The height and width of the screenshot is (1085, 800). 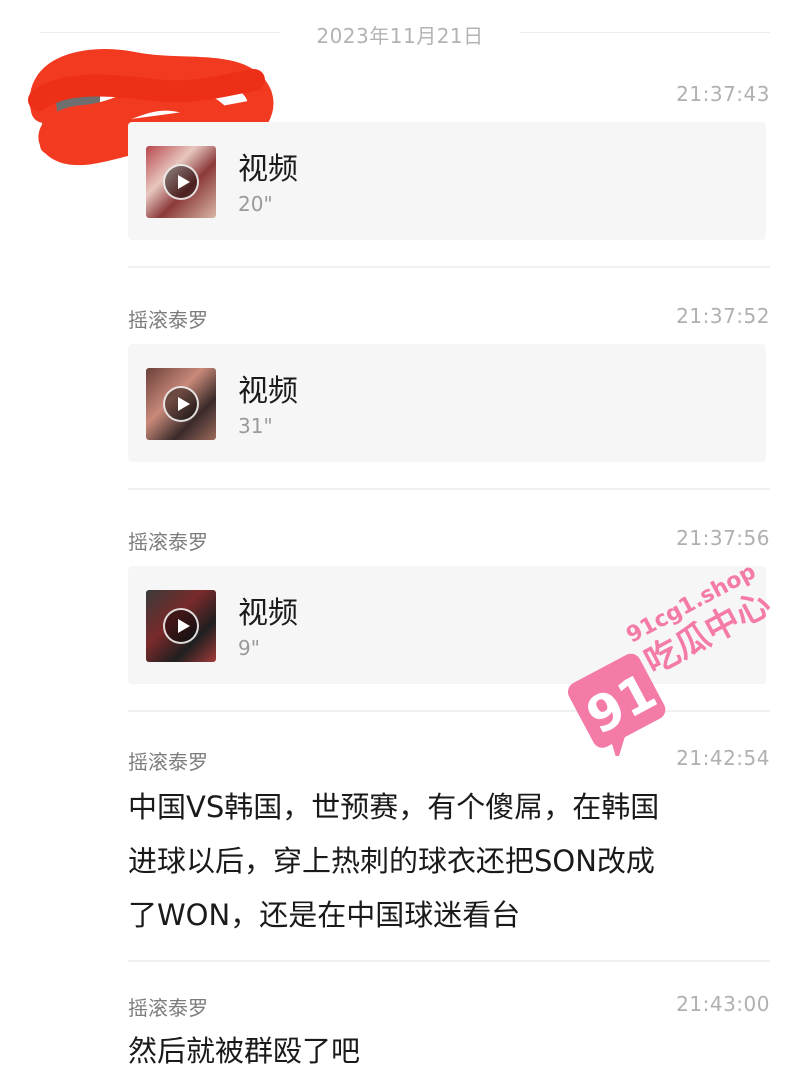 What do you see at coordinates (723, 94) in the screenshot?
I see `message-time: 21:37:43` at bounding box center [723, 94].